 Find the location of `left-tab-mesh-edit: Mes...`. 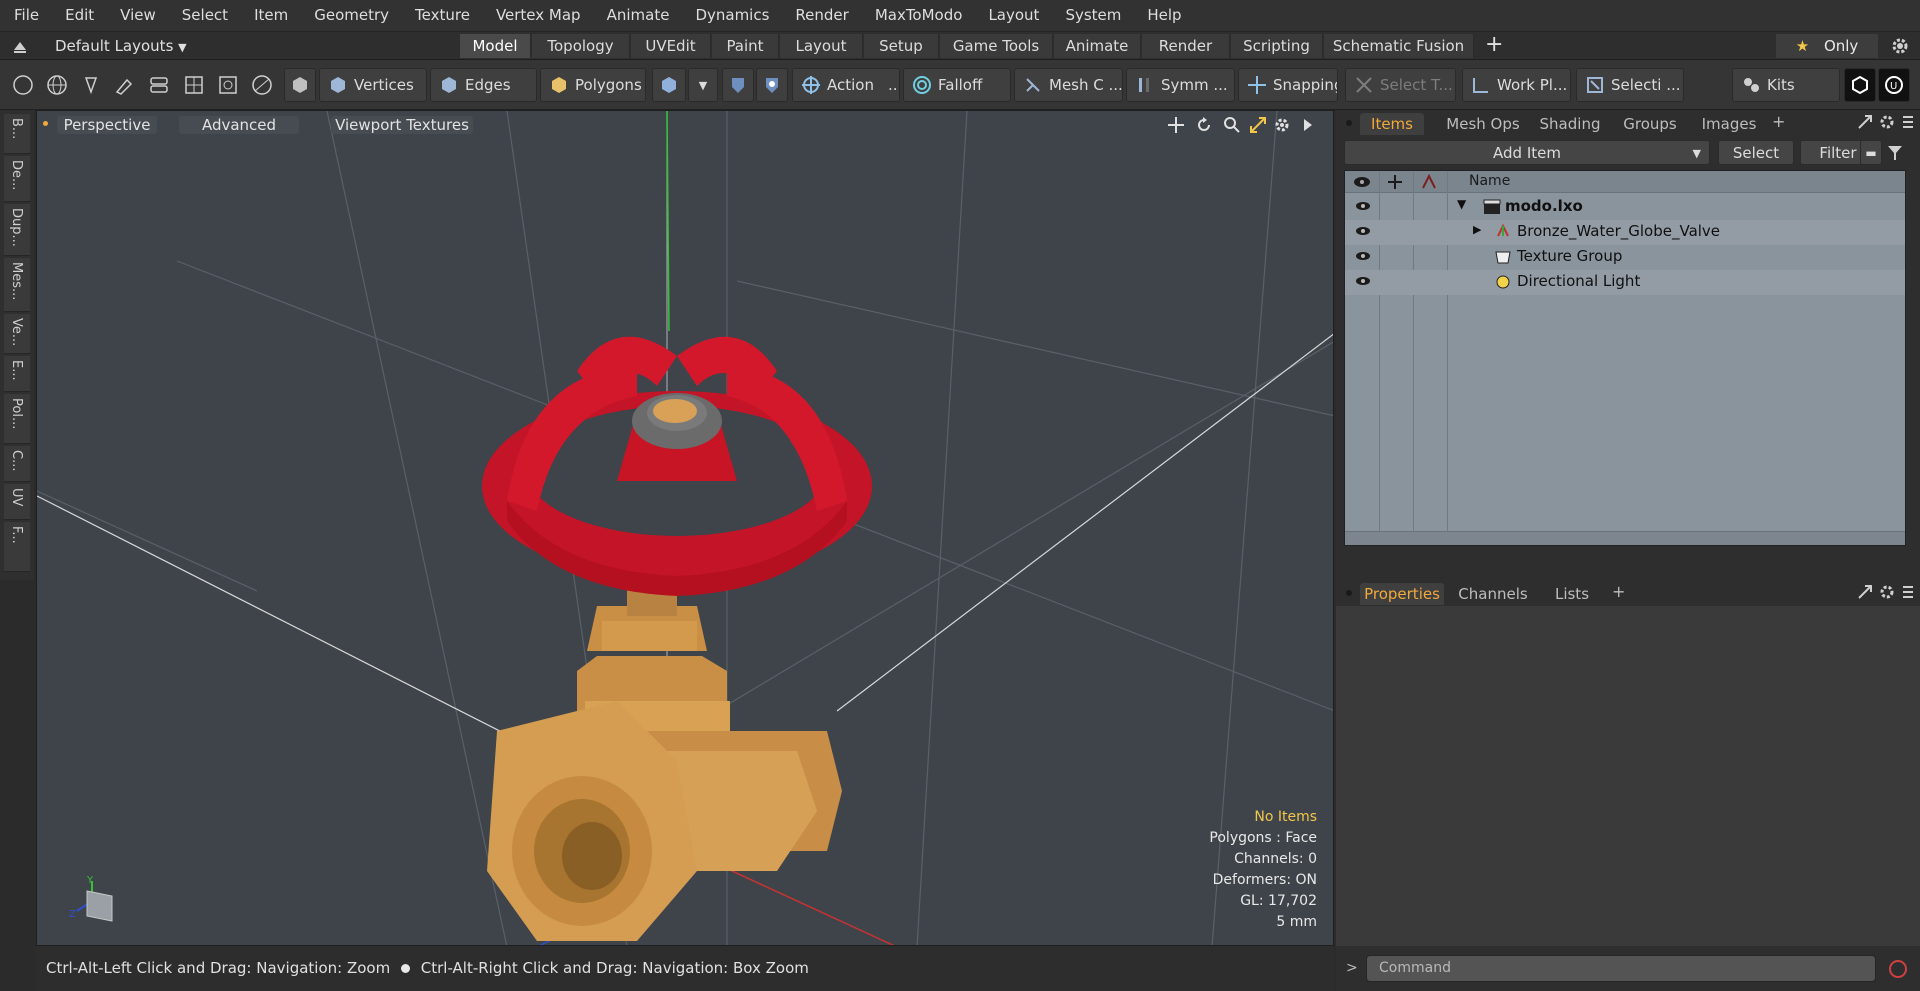

left-tab-mesh-edit: Mes... is located at coordinates (17, 285).